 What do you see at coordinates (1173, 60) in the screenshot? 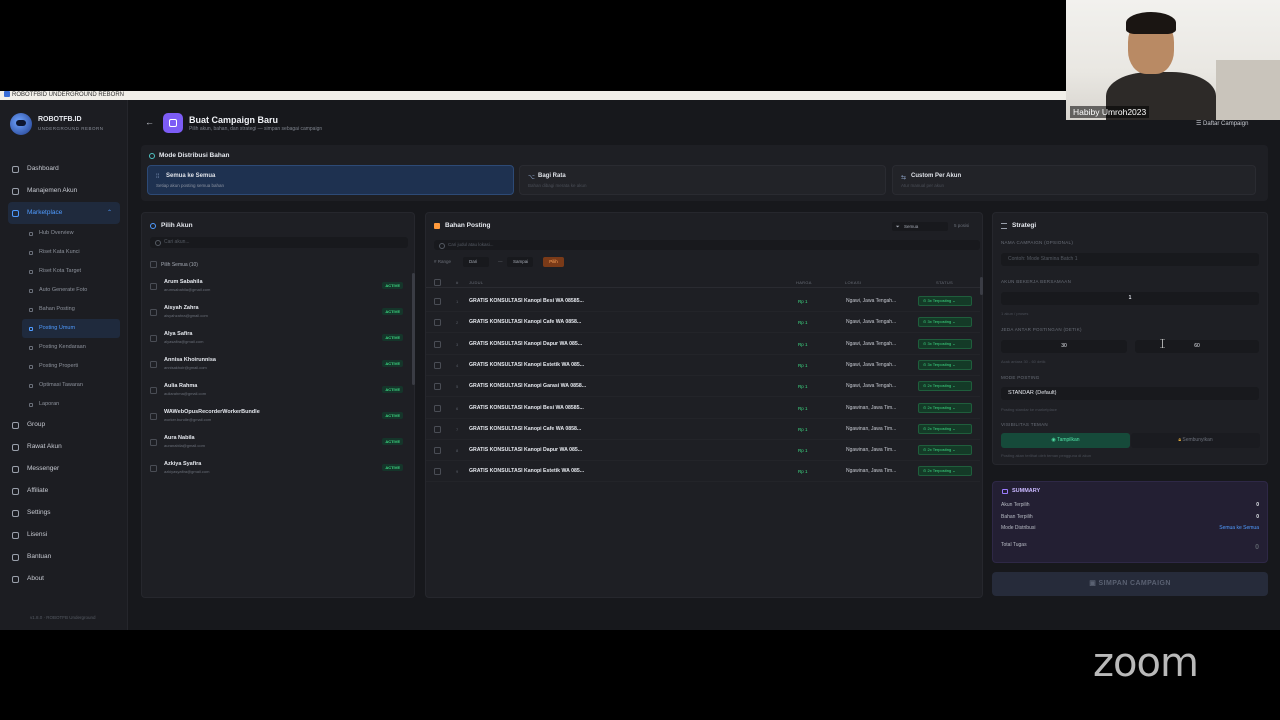
I see `participant-video: Habiby Umroh2023` at bounding box center [1173, 60].